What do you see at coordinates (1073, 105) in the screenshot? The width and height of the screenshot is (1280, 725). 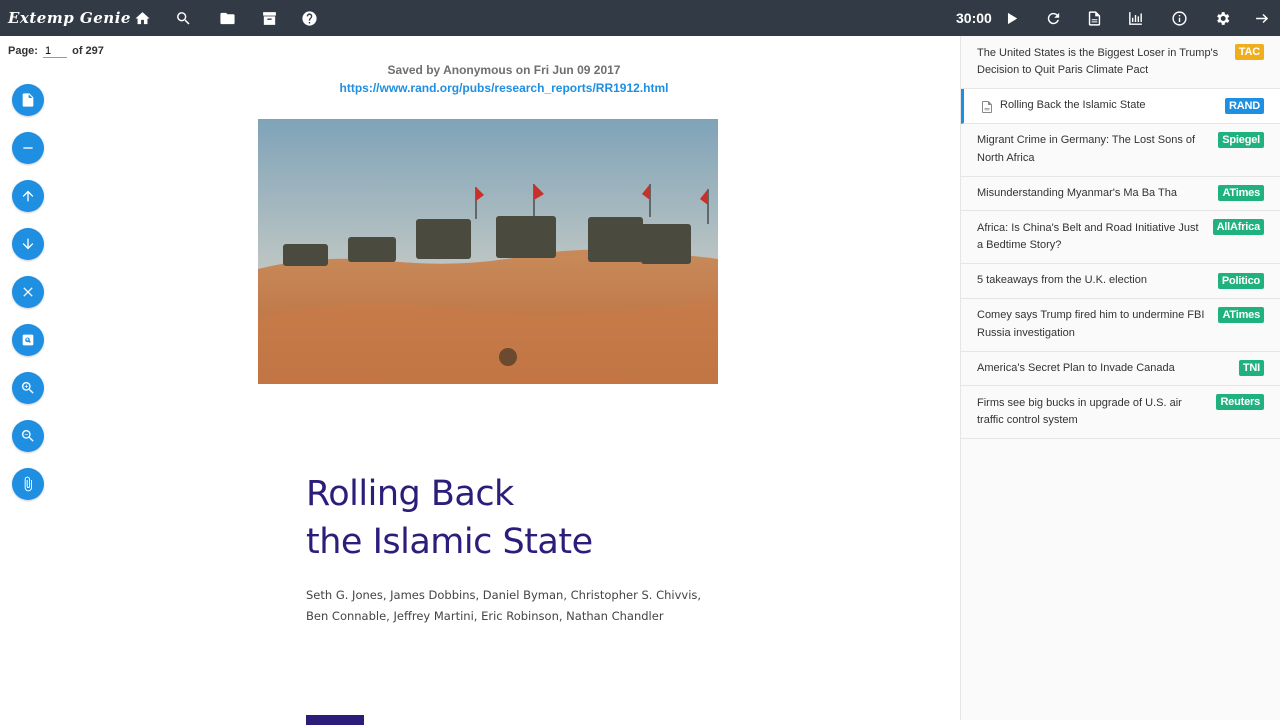 I see `article-title: Rolling Back the Islamic State` at bounding box center [1073, 105].